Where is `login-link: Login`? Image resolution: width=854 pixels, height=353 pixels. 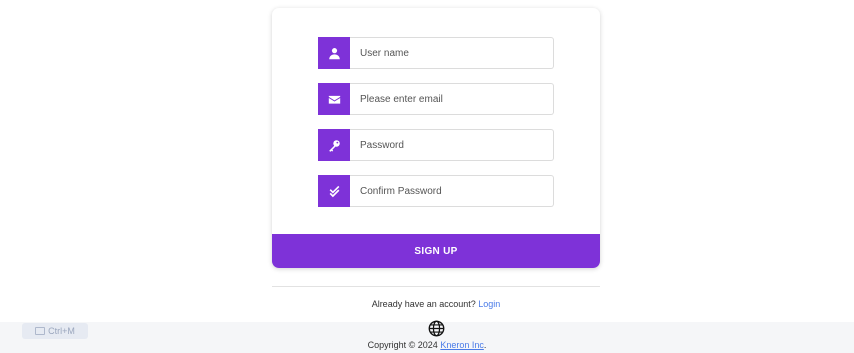 login-link: Login is located at coordinates (489, 304).